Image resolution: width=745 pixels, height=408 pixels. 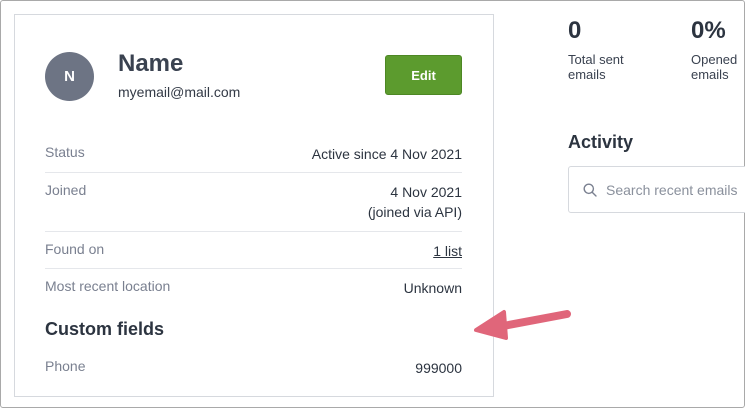 What do you see at coordinates (65, 366) in the screenshot?
I see `custom-field-label: Phone` at bounding box center [65, 366].